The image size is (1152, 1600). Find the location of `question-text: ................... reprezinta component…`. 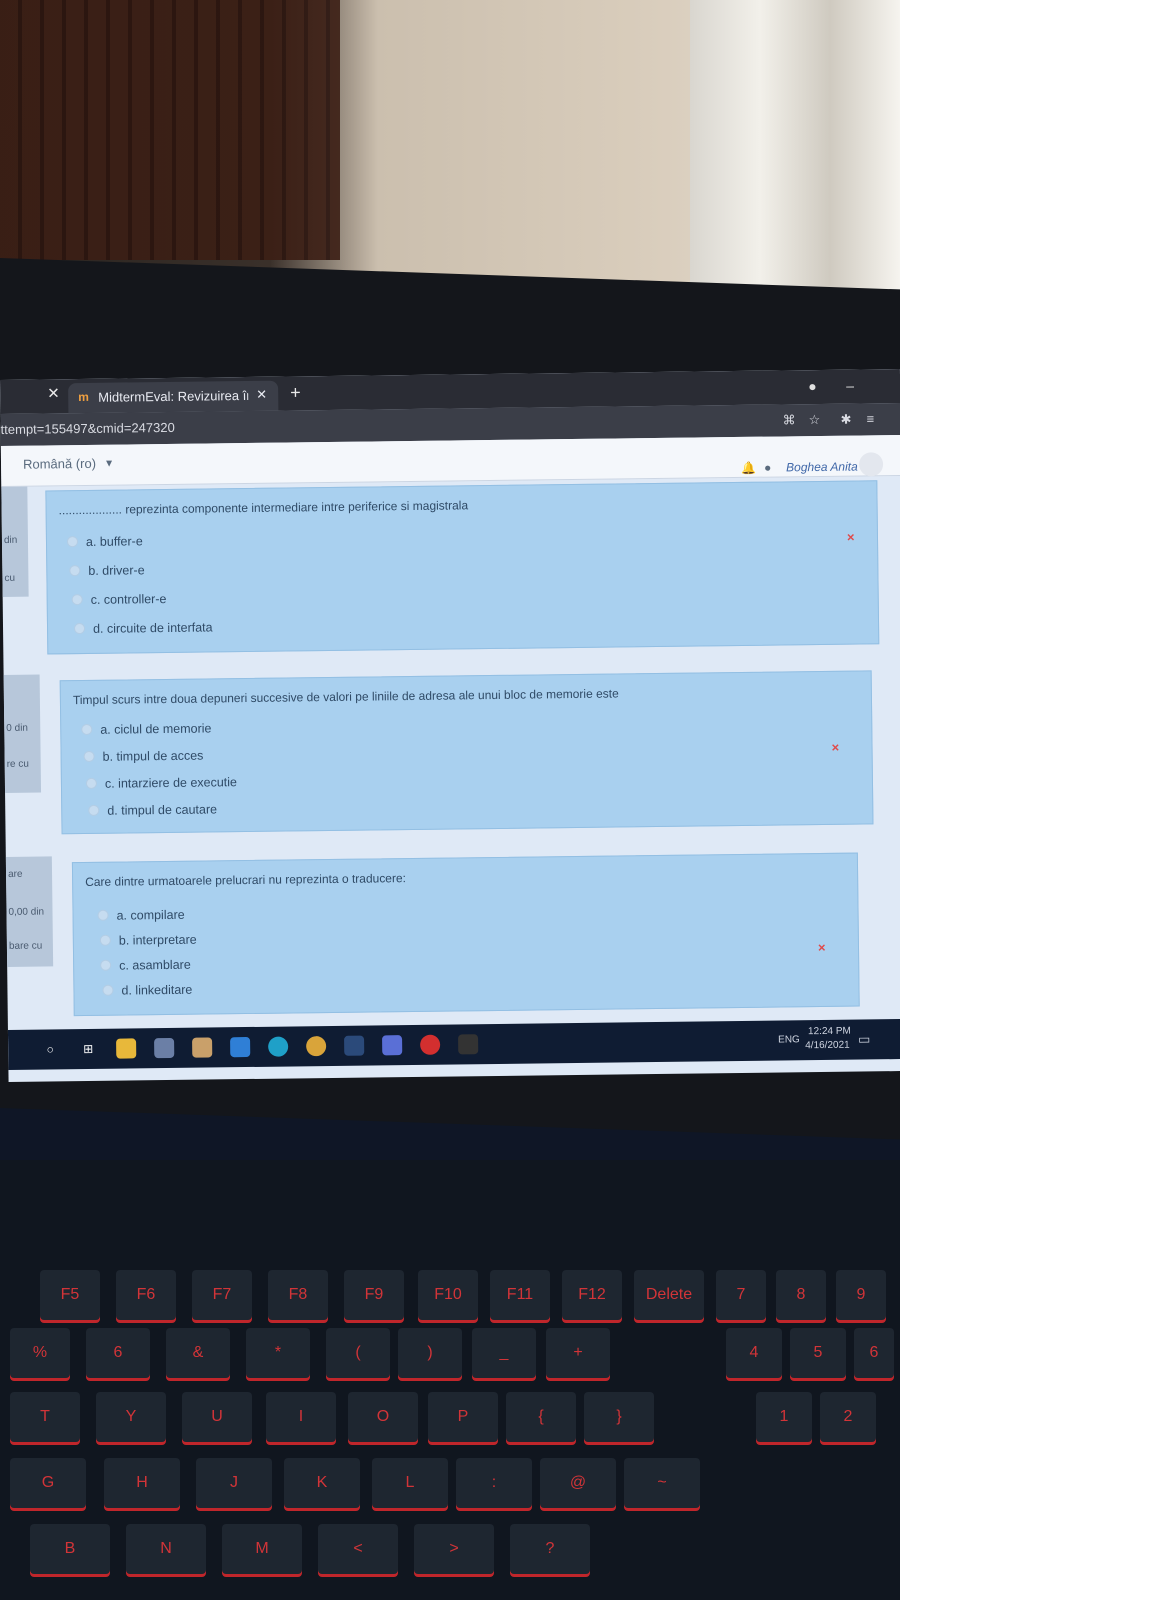

question-text: ................... reprezinta component… is located at coordinates (263, 508).